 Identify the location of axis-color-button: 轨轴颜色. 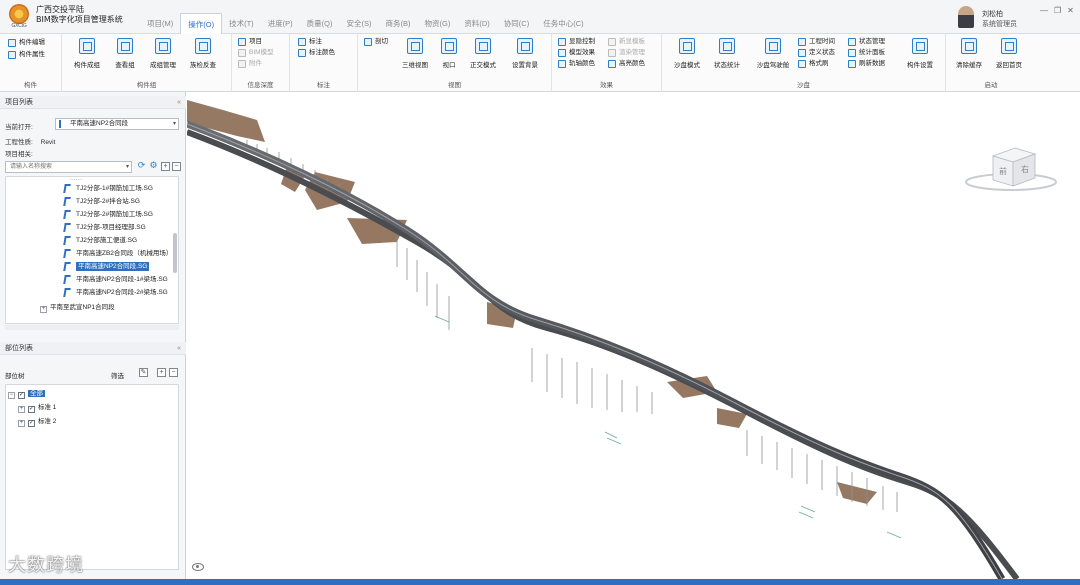
(576, 64).